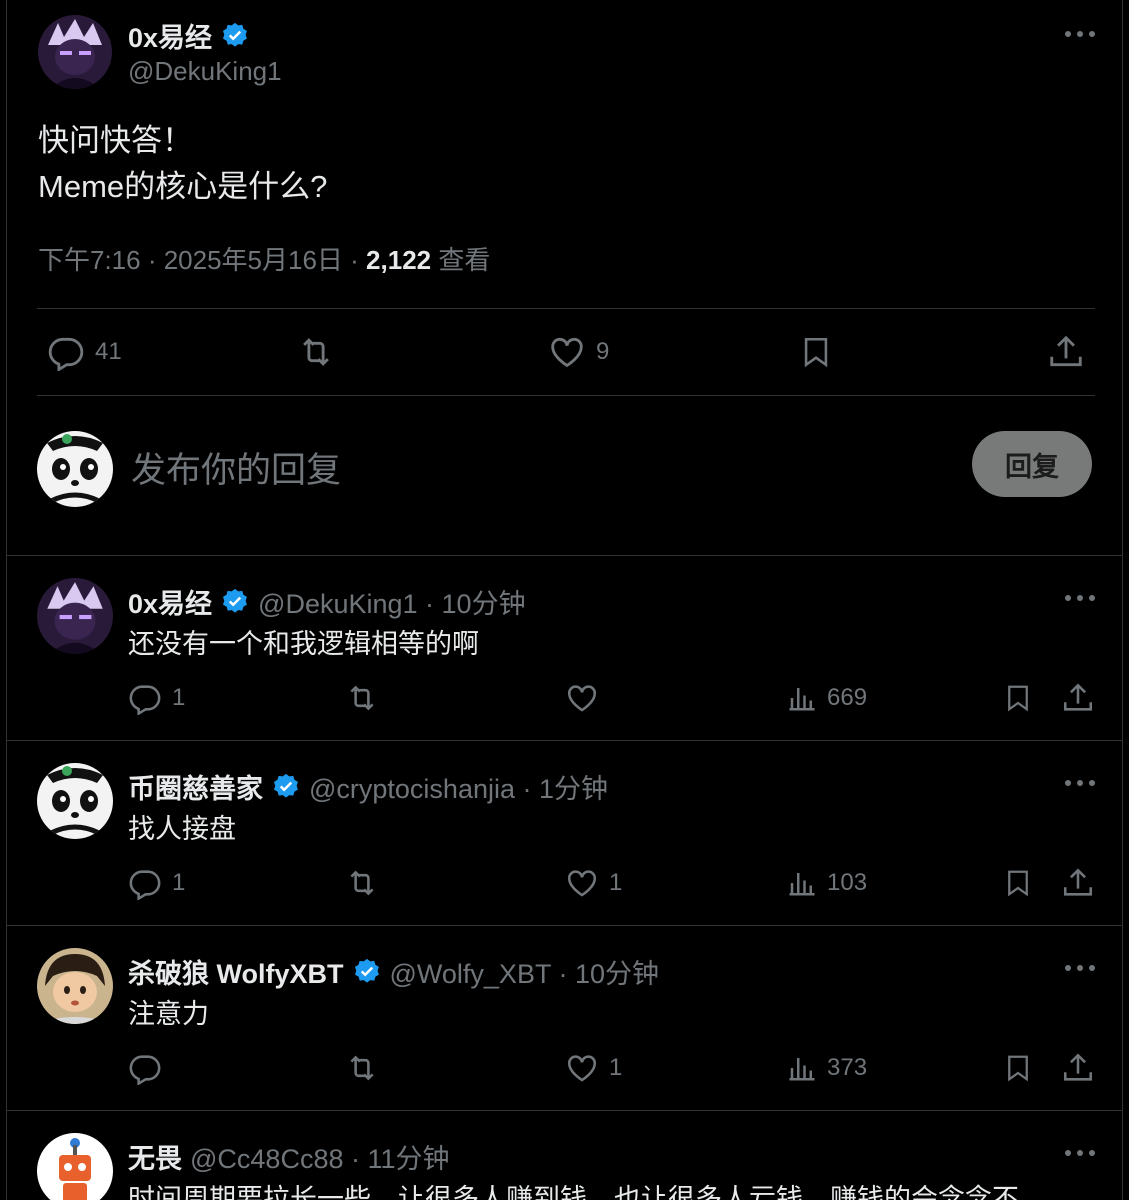 The image size is (1129, 1200). What do you see at coordinates (183, 186) in the screenshot?
I see `tweet-text-line: Meme的核心是什么?` at bounding box center [183, 186].